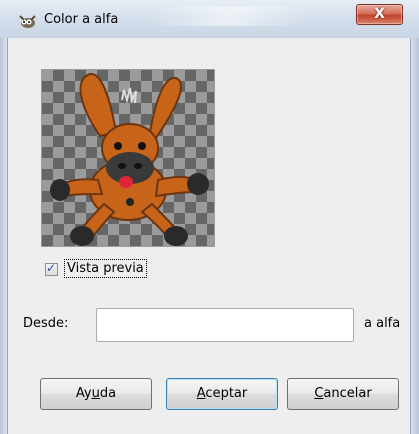 Image resolution: width=419 pixels, height=434 pixels. What do you see at coordinates (347, 393) in the screenshot?
I see `cancel-button-text-end: ancelar` at bounding box center [347, 393].